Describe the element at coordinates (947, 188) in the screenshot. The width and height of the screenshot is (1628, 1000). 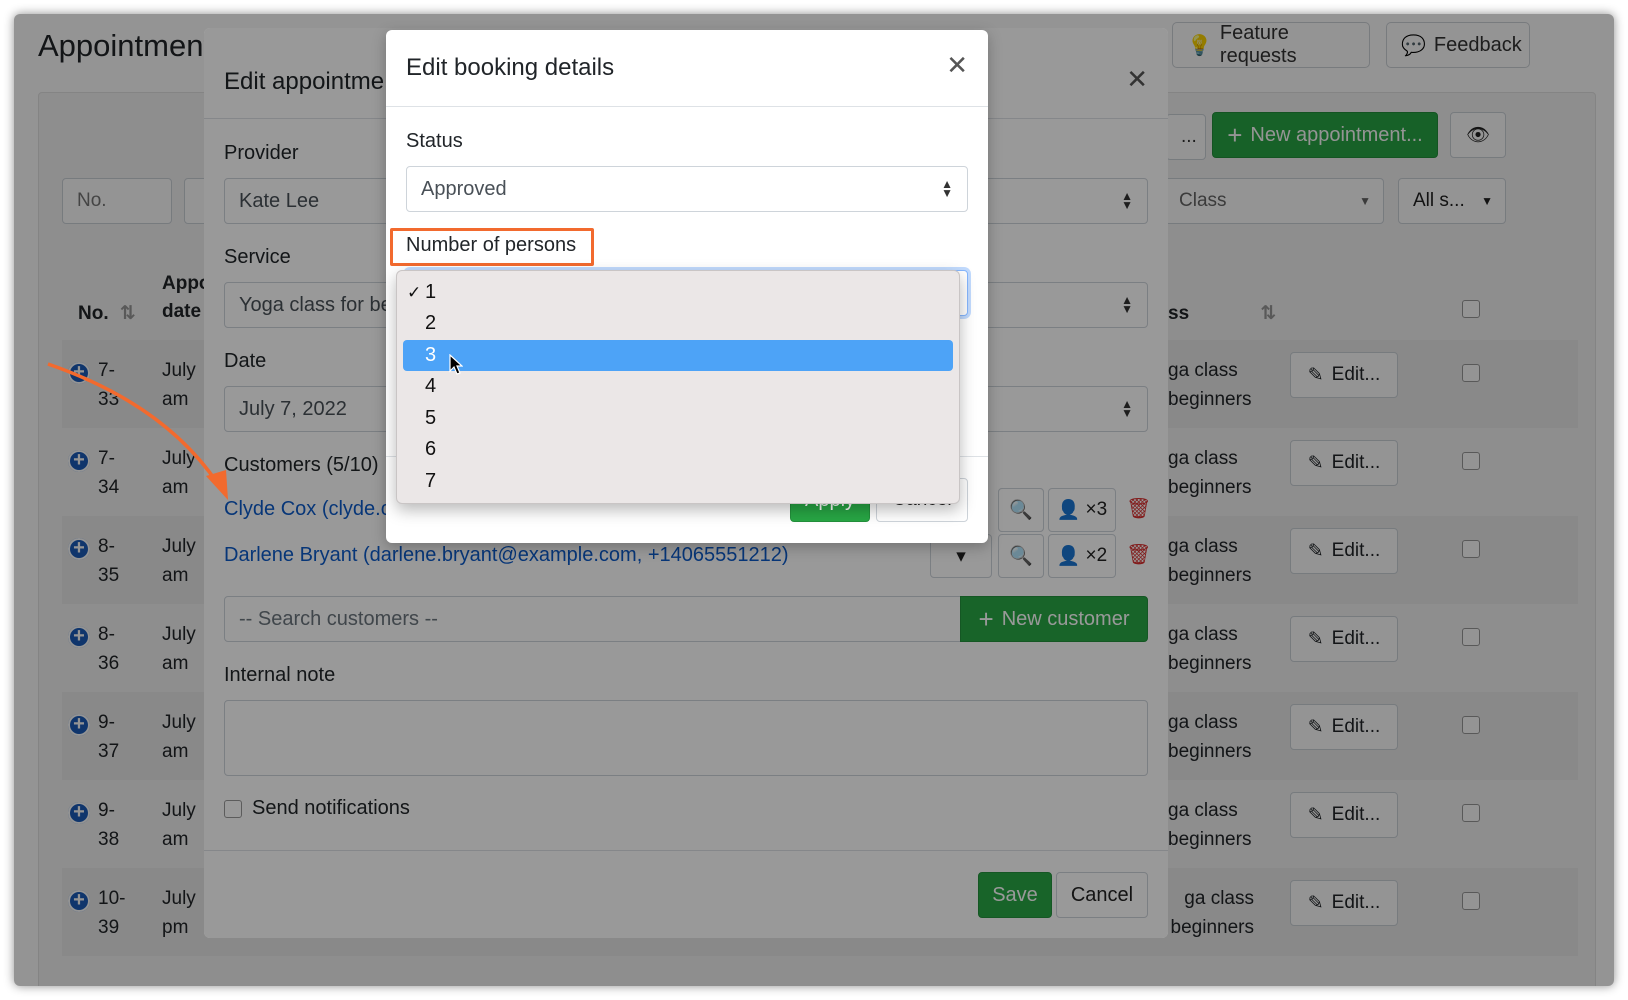
I see `select-arrows-icon: ▲ ▼` at that location.